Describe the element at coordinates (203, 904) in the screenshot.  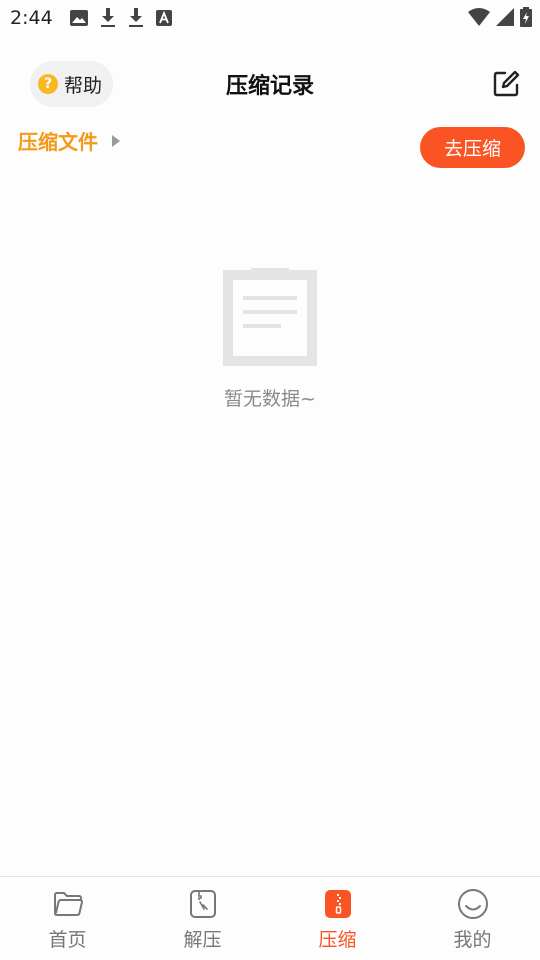
I see `unzip-icon` at that location.